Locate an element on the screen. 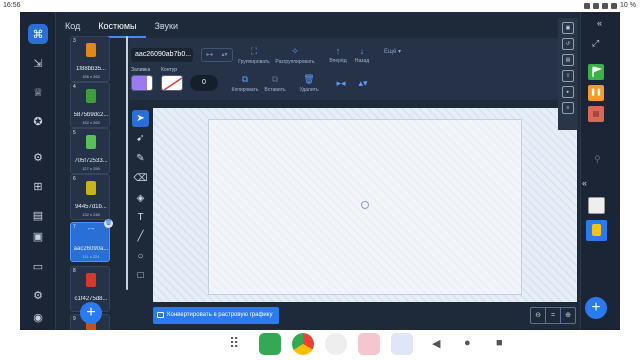 The height and width of the screenshot is (360, 640). costume-item: 3 1f88bb35... 156 x 263 is located at coordinates (90, 59).